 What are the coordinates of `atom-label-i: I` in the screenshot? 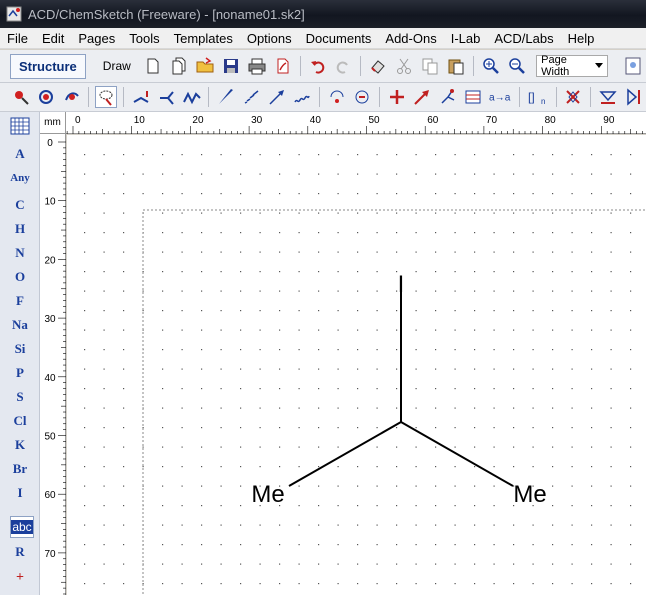 It's located at (401, 284).